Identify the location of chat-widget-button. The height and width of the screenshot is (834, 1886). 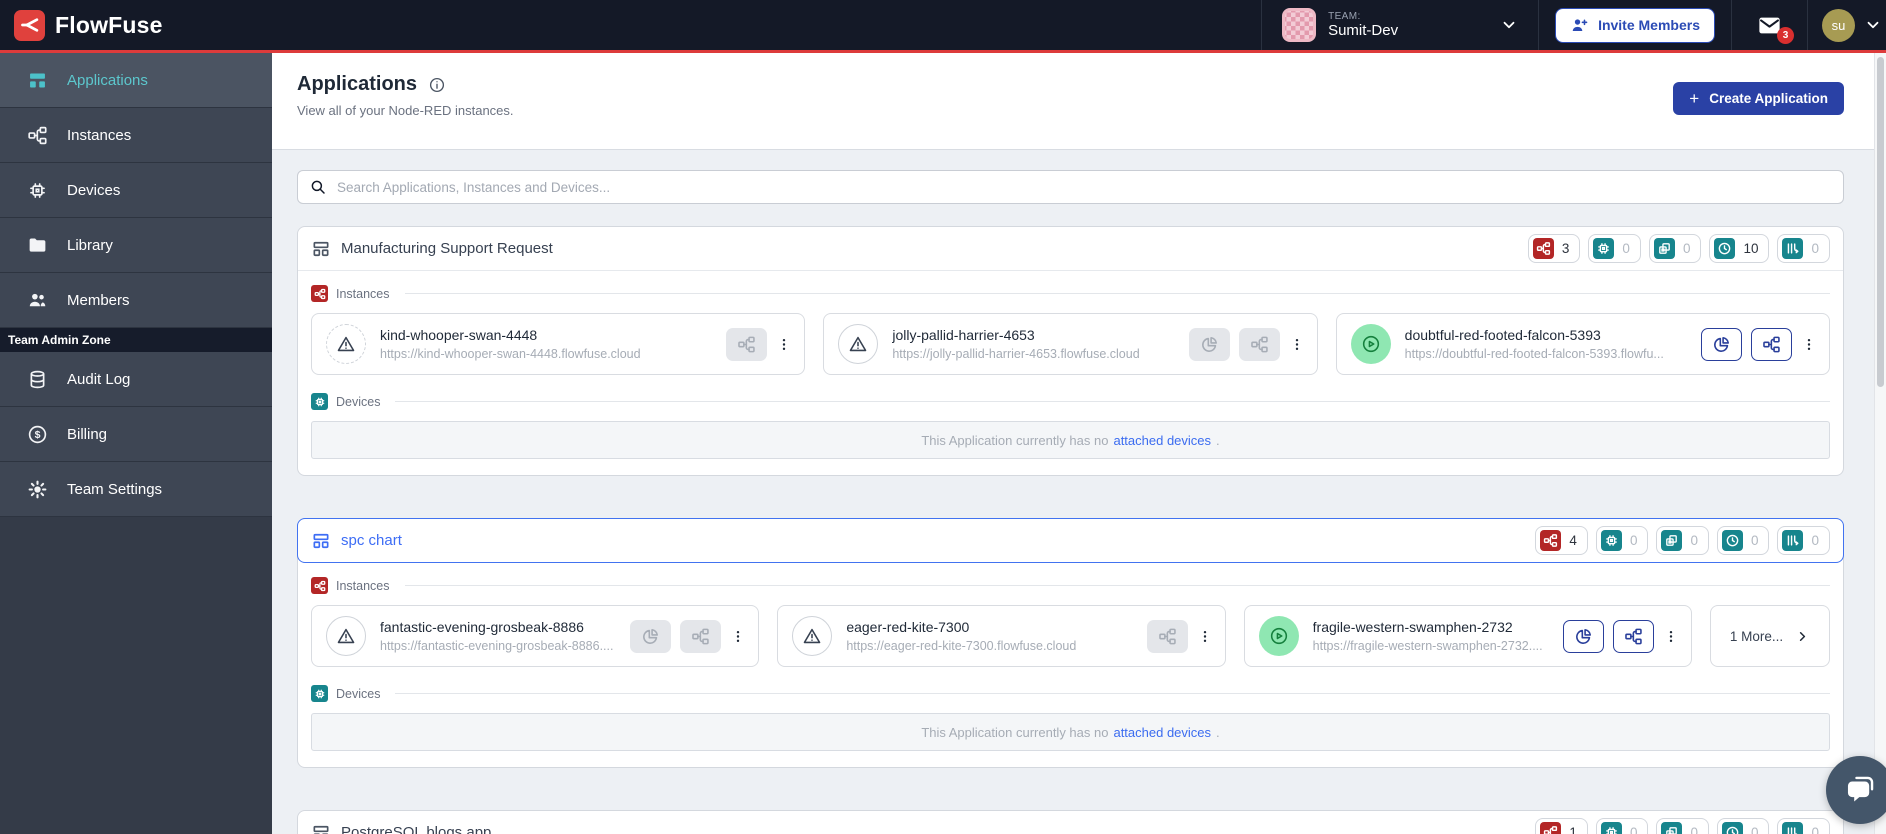
(1856, 790).